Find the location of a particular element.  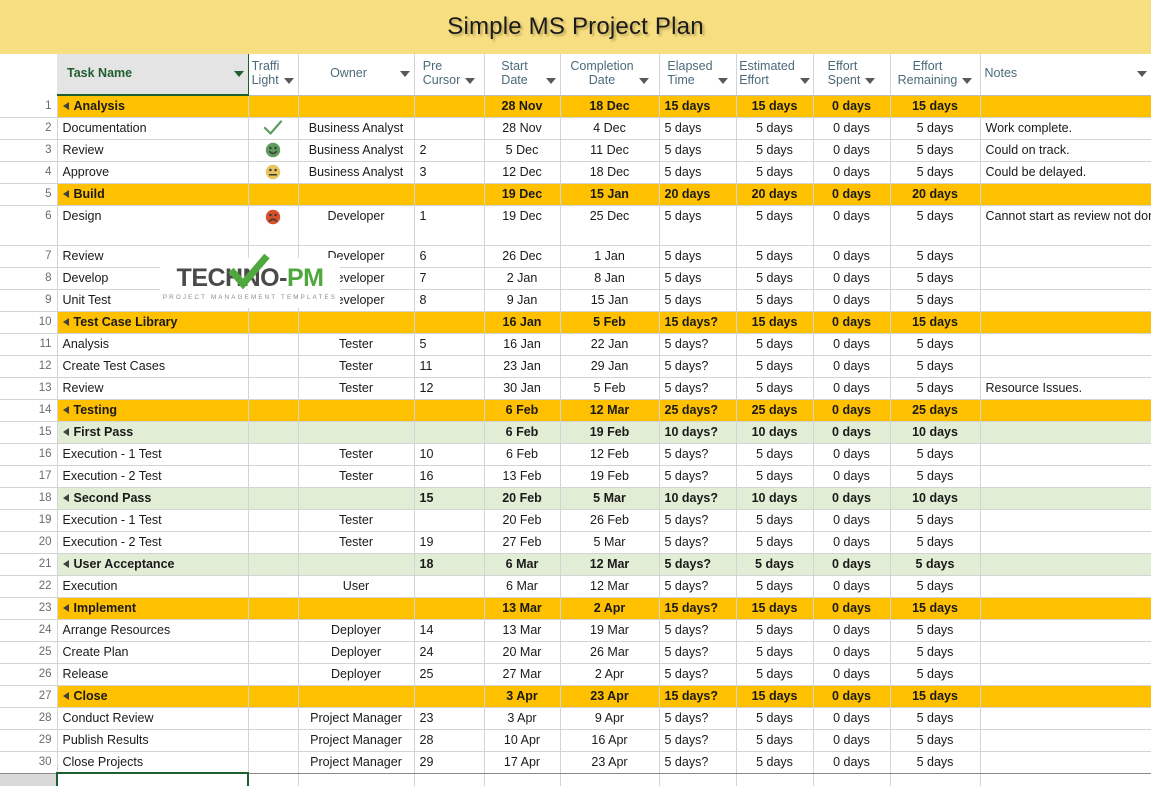

row-number-cell: 18 is located at coordinates (29, 498).